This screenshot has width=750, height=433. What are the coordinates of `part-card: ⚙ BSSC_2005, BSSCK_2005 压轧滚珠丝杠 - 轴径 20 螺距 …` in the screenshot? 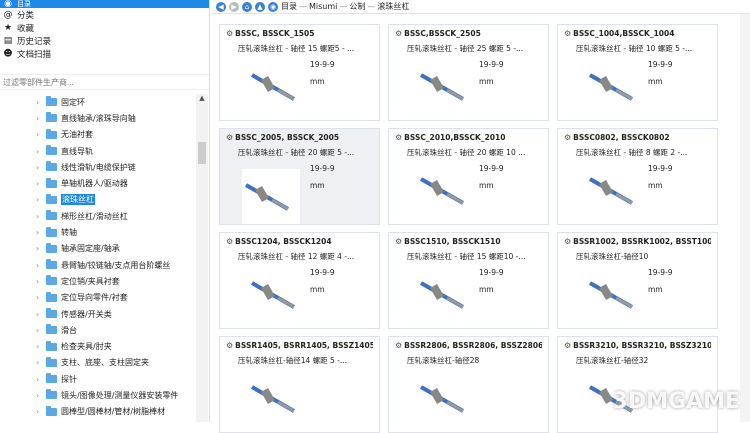 It's located at (299, 176).